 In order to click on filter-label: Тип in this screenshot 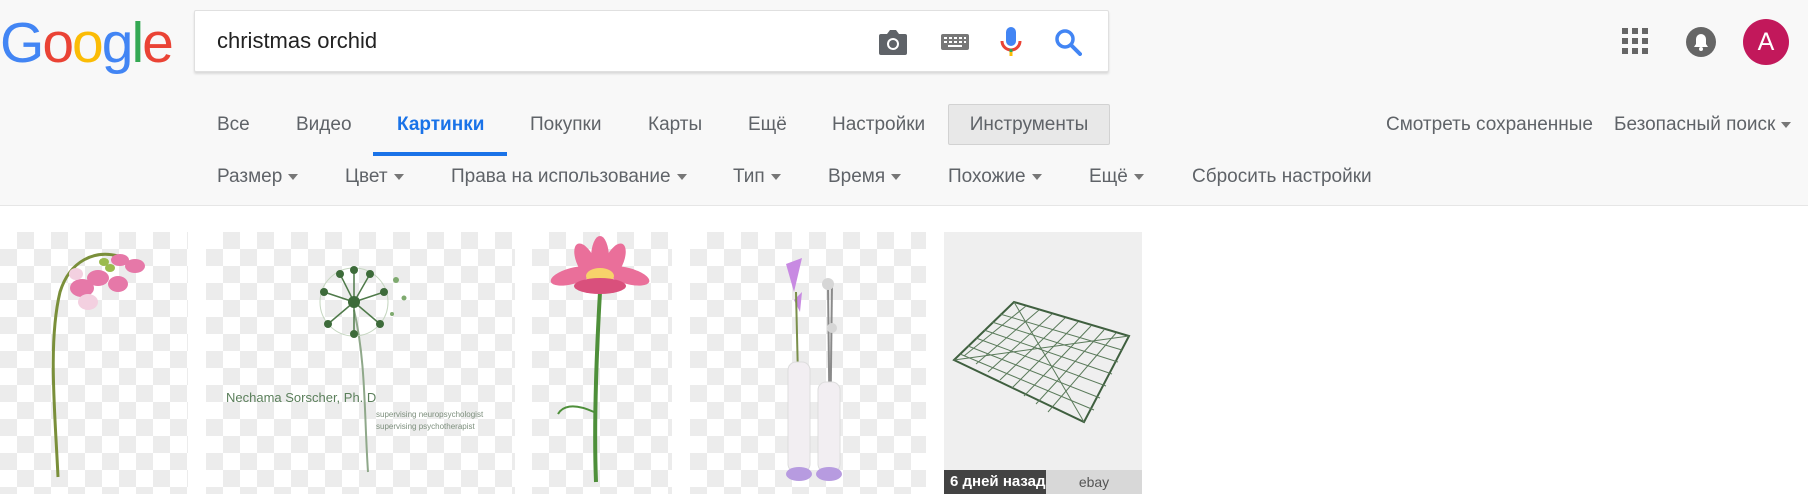, I will do `click(749, 176)`.